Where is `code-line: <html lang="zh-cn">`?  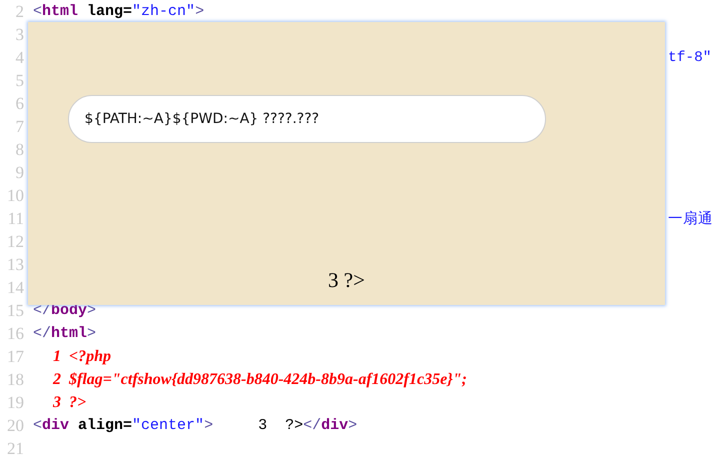
code-line: <html lang="zh-cn"> is located at coordinates (118, 11).